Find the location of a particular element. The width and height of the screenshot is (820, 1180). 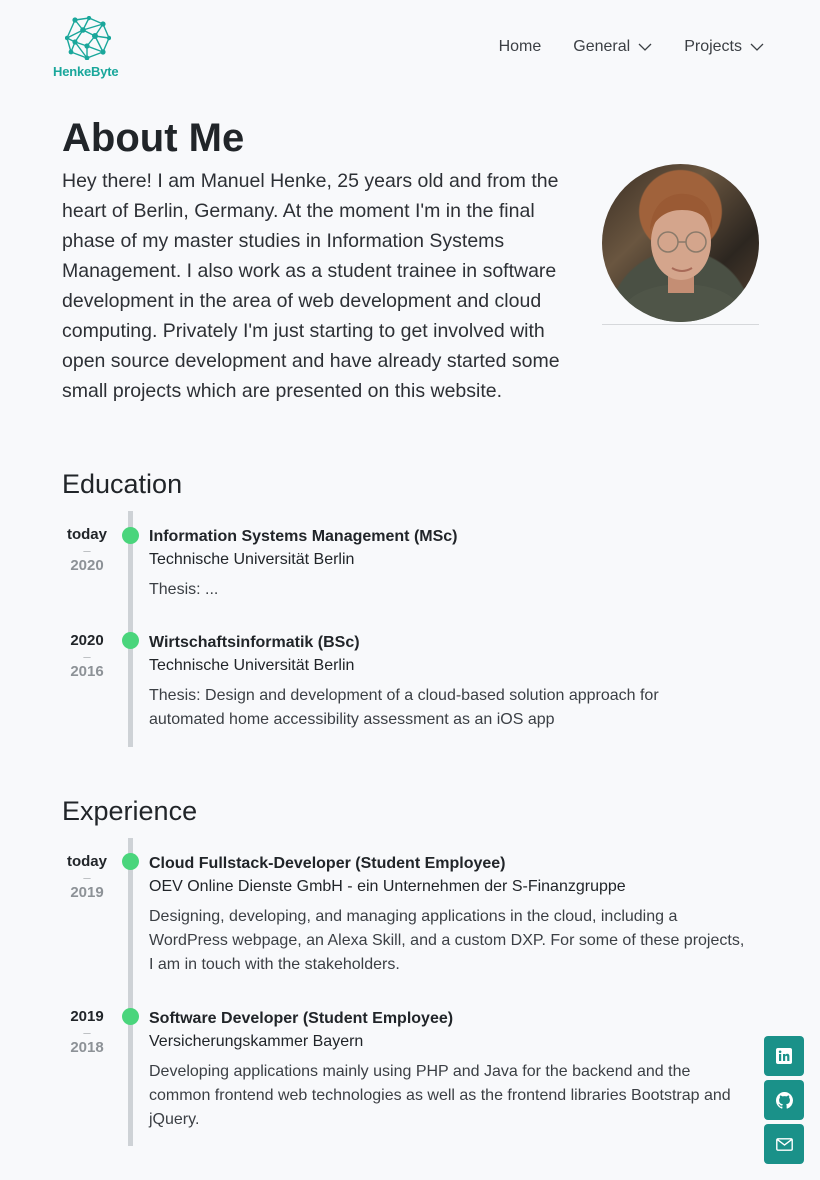

entry-title: Information Systems Management (MSc) is located at coordinates (303, 536).